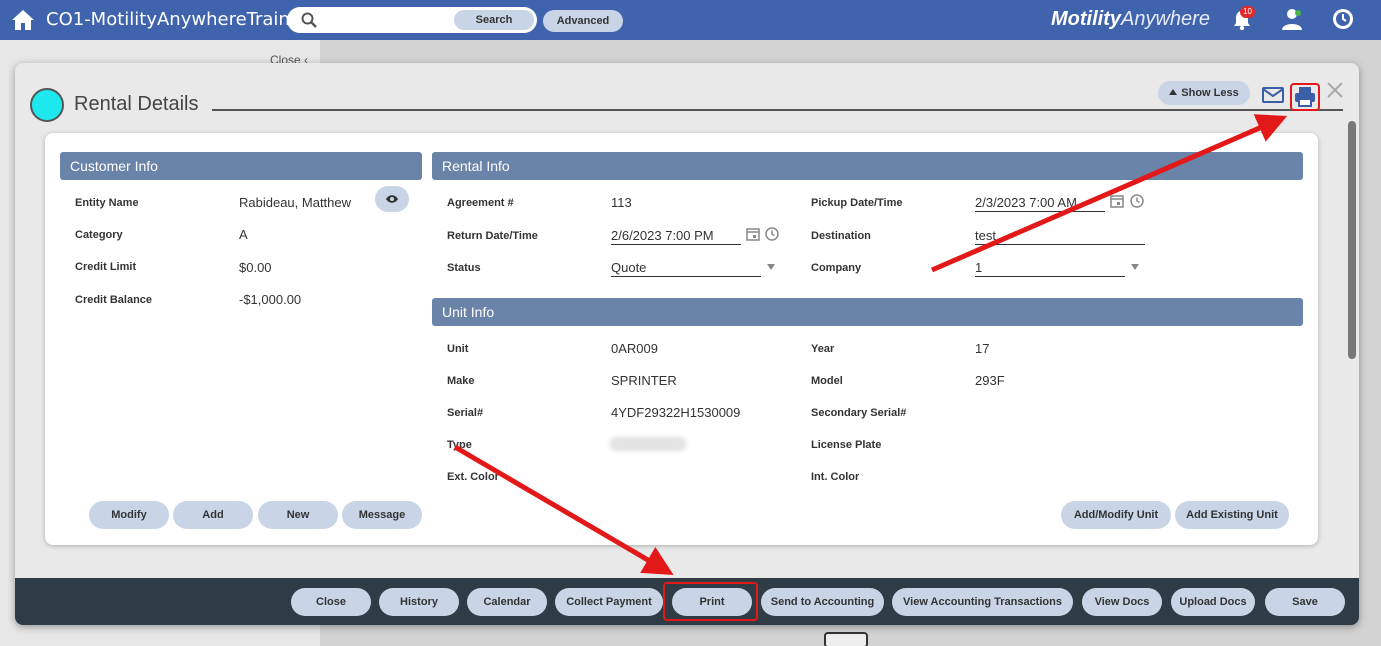  Describe the element at coordinates (990, 380) in the screenshot. I see `model-value: 293F` at that location.